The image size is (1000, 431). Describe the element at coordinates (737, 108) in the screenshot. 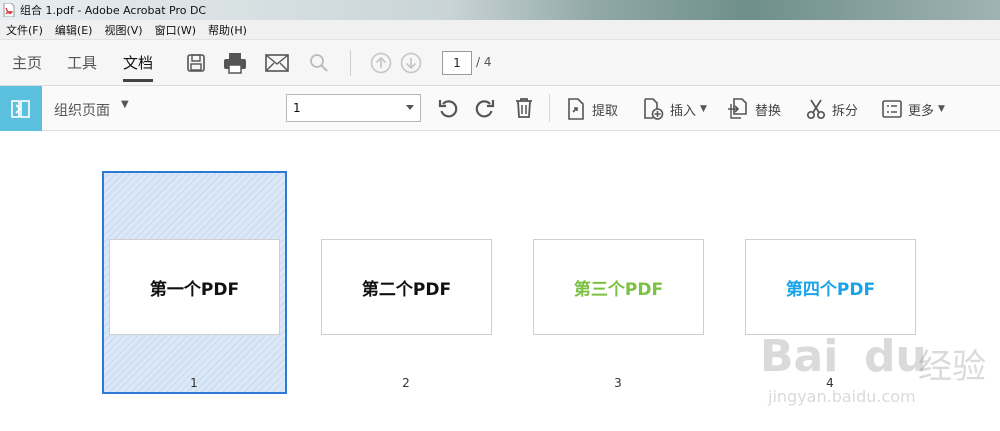

I see `replace-page-icon` at that location.